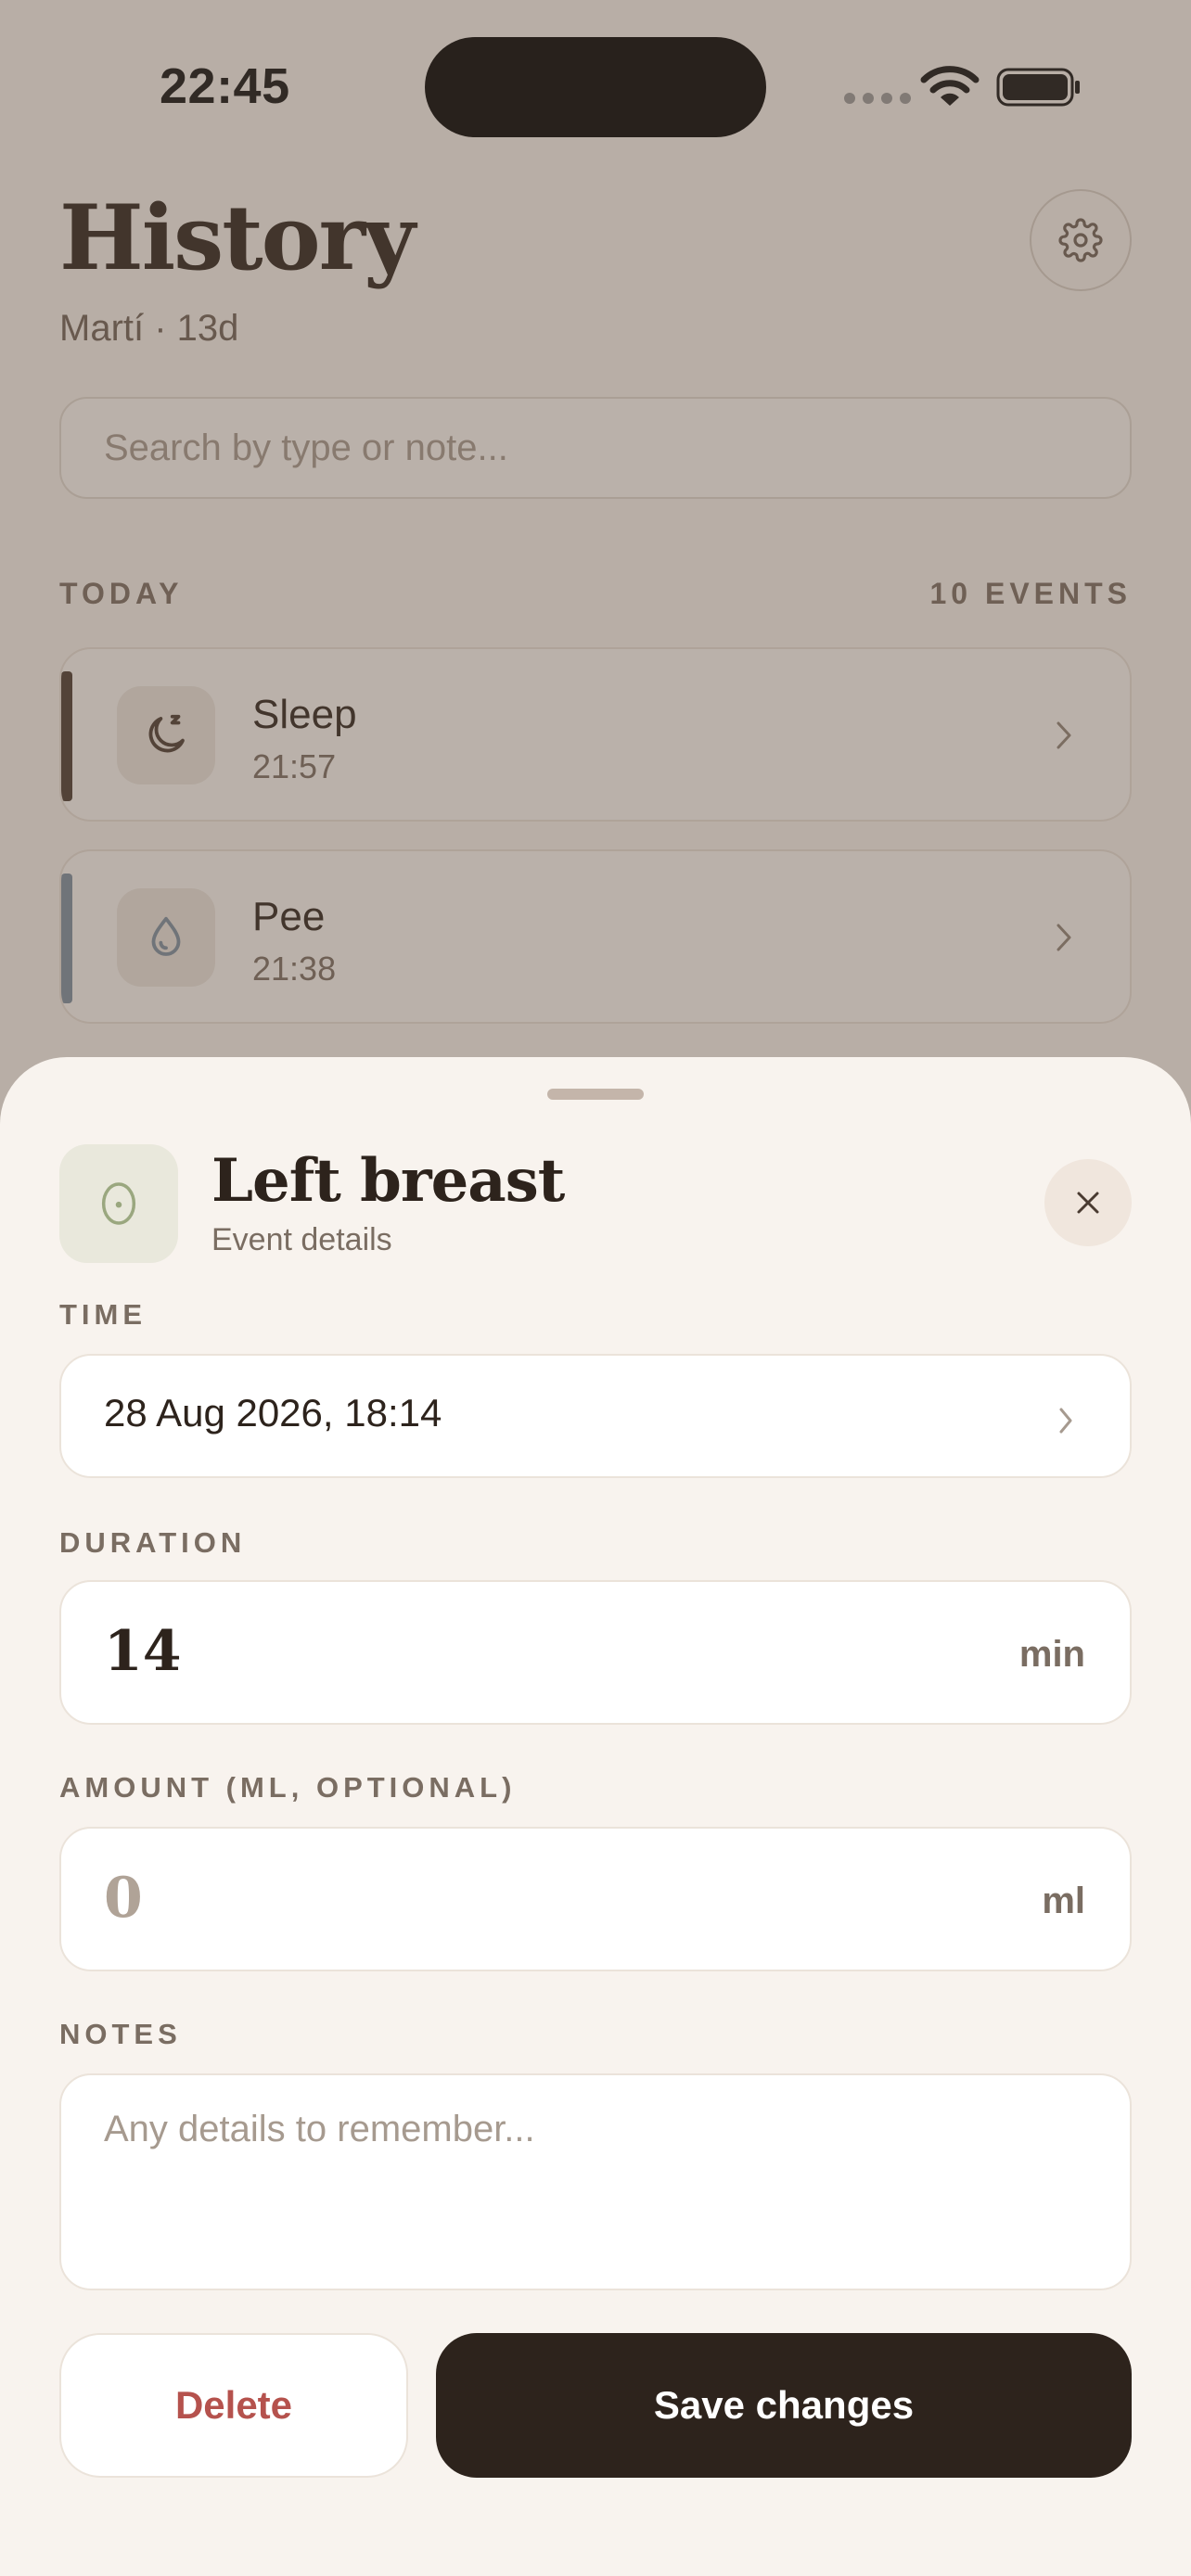 The image size is (1191, 2576). I want to click on save-changes-button: Save changes, so click(784, 2406).